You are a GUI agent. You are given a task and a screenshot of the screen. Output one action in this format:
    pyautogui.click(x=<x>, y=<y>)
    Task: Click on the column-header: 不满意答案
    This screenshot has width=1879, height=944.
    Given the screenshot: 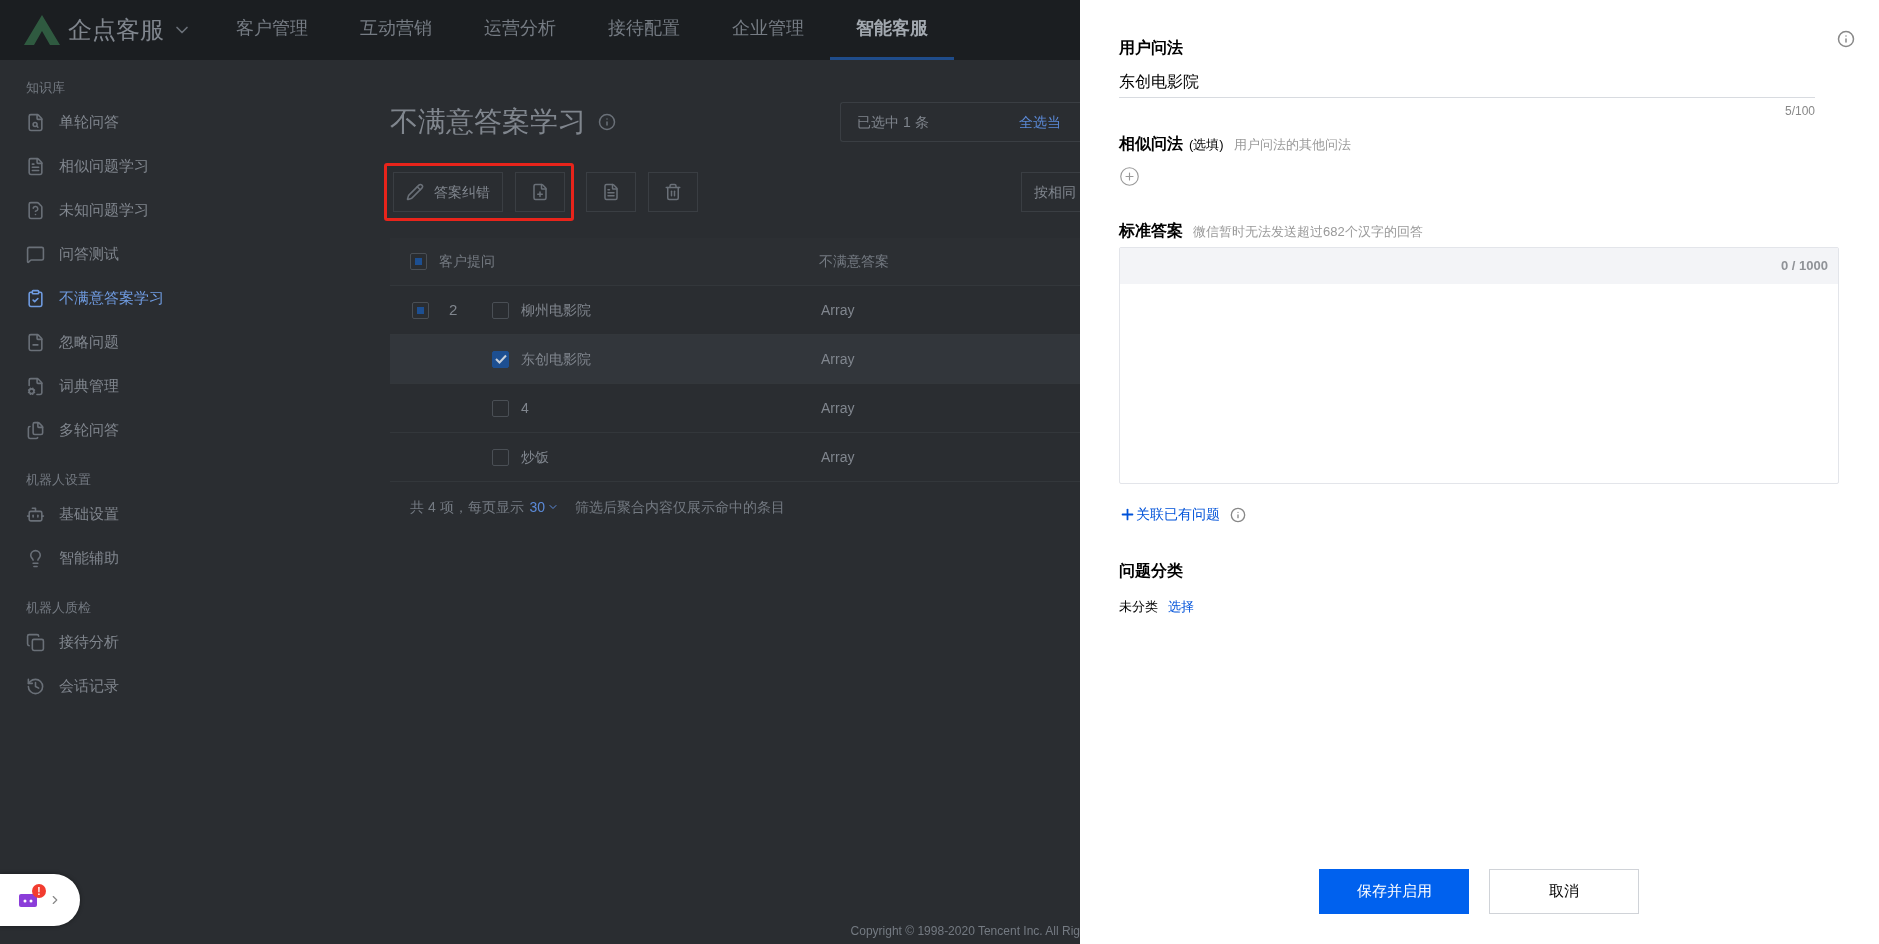 What is the action you would take?
    pyautogui.click(x=854, y=261)
    